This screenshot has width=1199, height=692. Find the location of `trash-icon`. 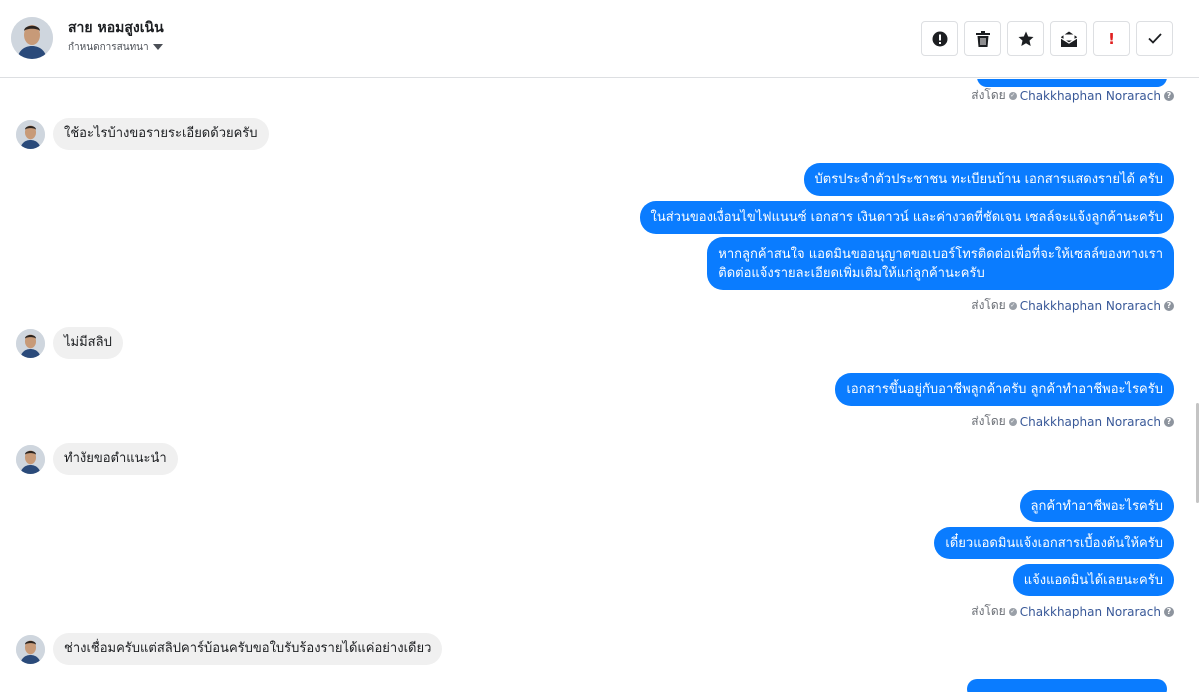

trash-icon is located at coordinates (982, 38).